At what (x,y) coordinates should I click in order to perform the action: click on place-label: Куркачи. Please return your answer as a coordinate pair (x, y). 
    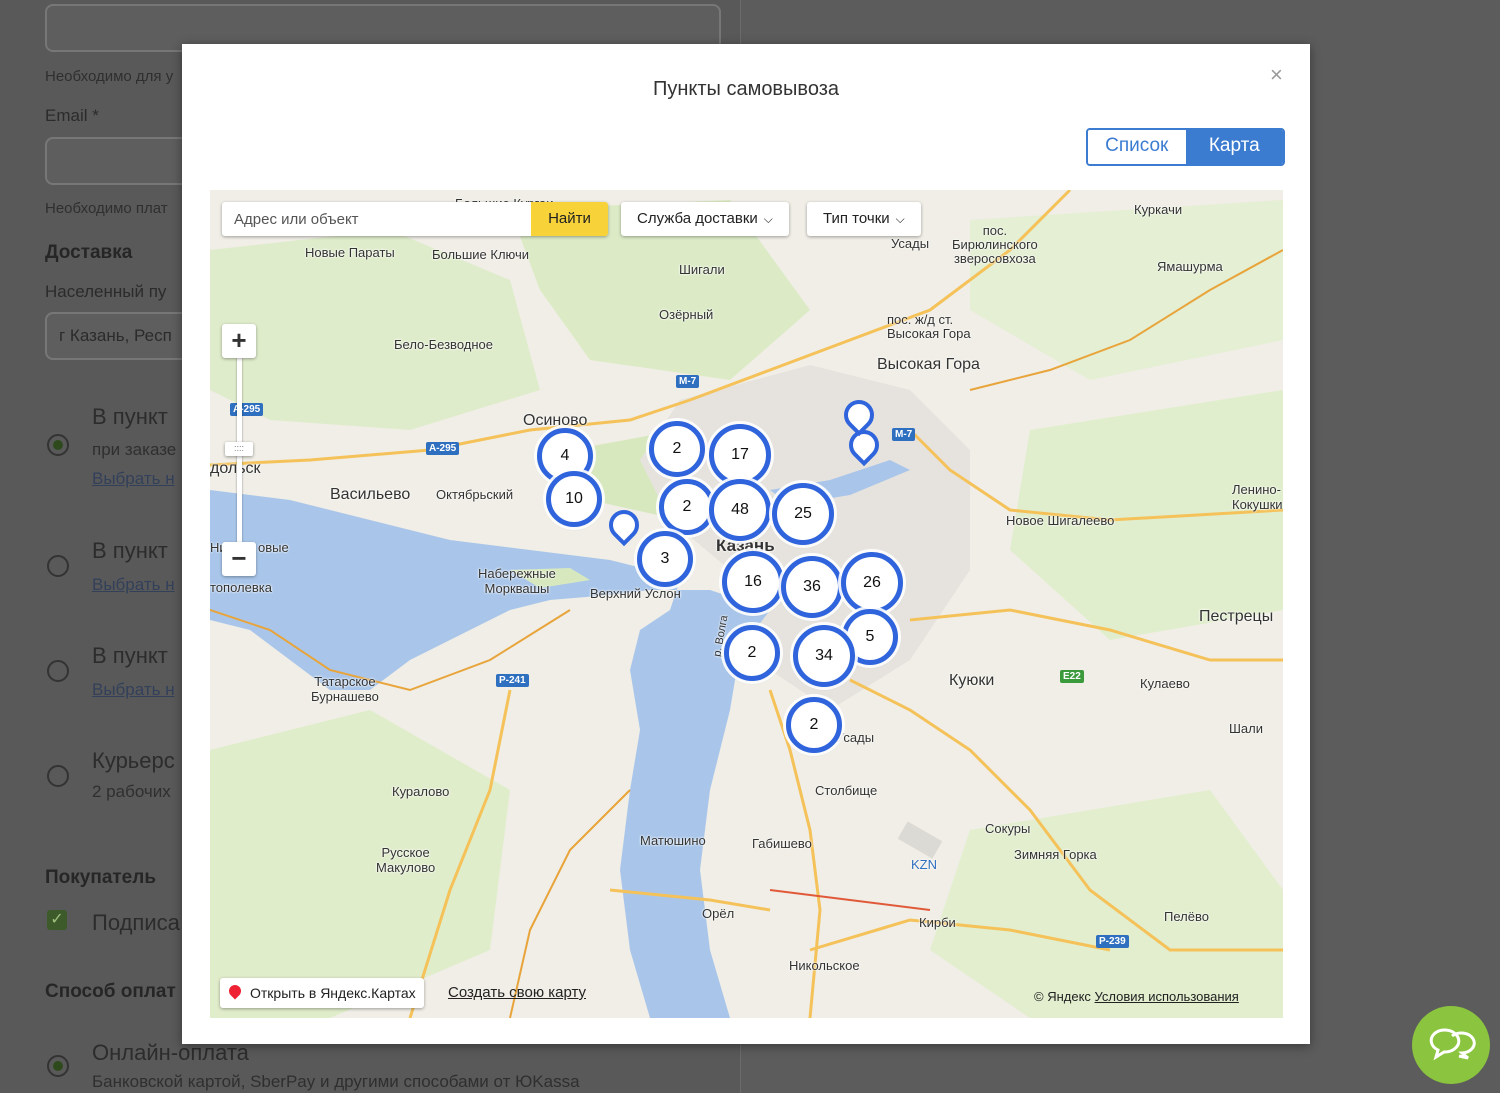
    Looking at the image, I should click on (1158, 209).